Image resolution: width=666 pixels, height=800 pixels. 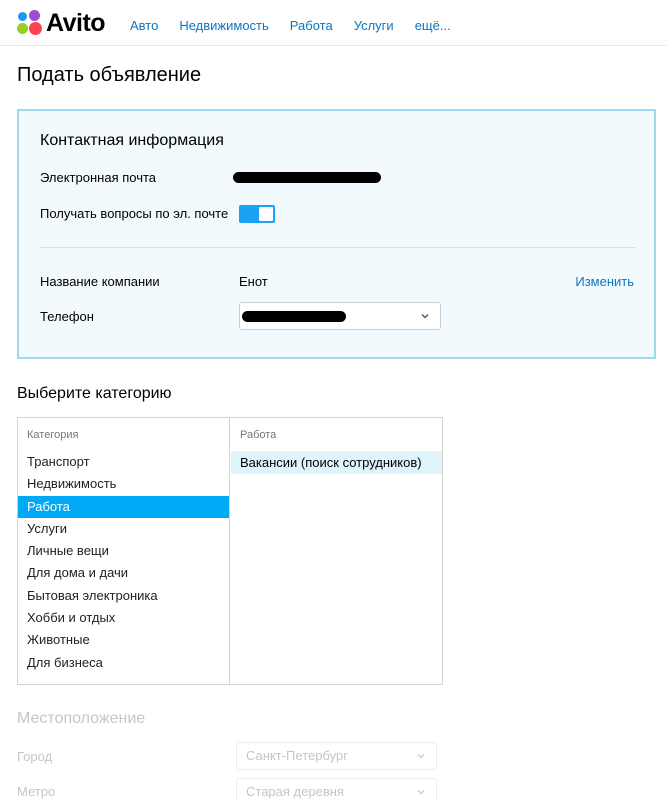 I want to click on category-item-selected: Работа, so click(x=123, y=506).